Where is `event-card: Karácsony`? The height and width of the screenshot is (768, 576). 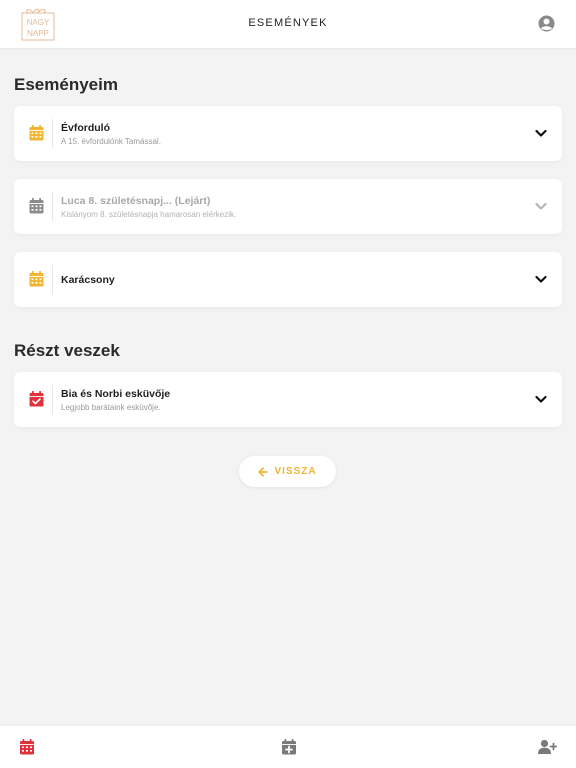
event-card: Karácsony is located at coordinates (288, 279).